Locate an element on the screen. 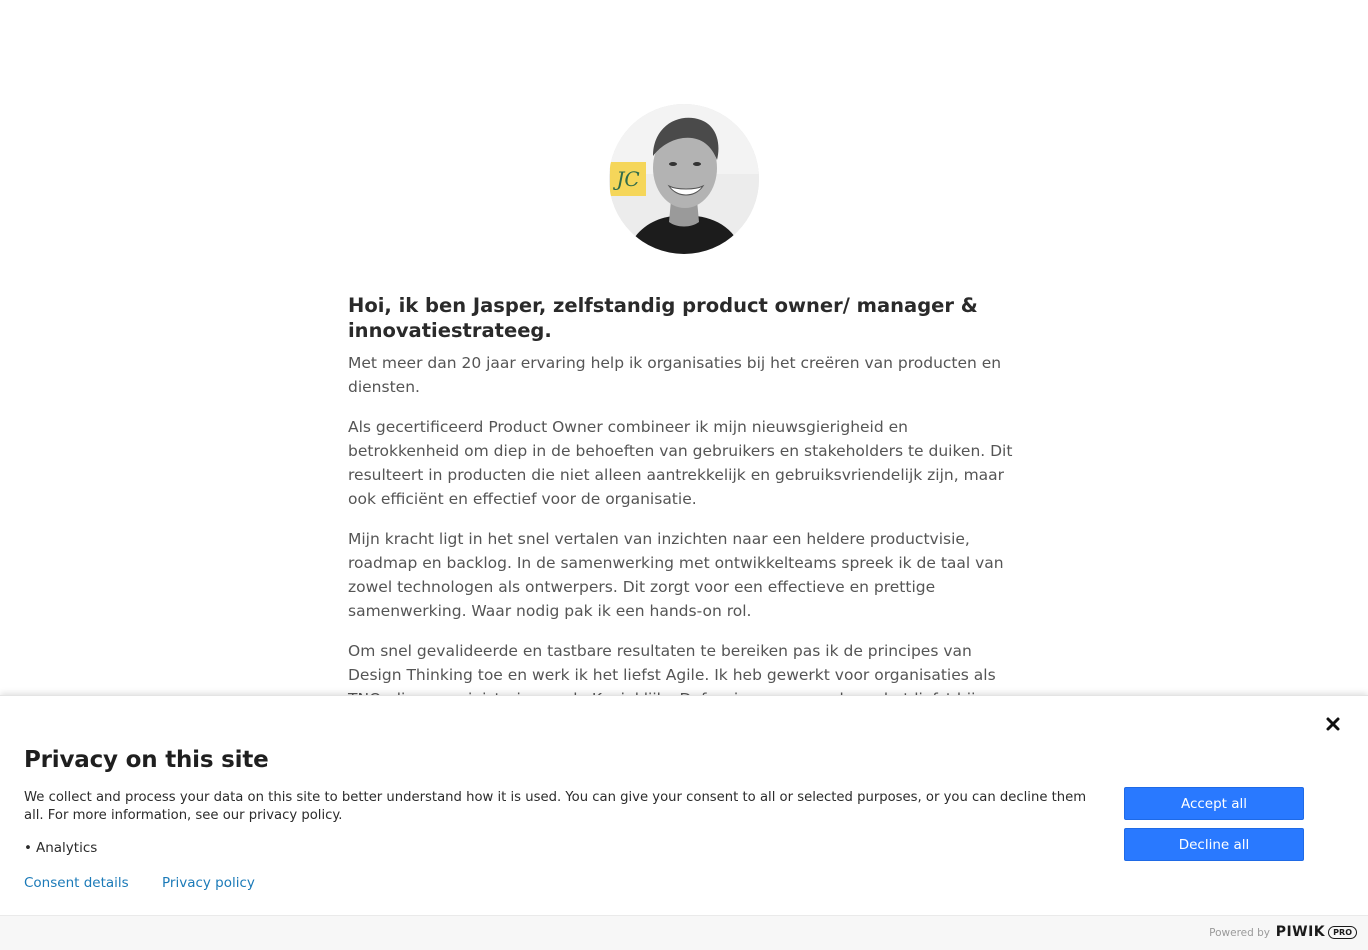 The height and width of the screenshot is (950, 1368). piwik-pro-logo: PIWIK PRO is located at coordinates (1316, 932).